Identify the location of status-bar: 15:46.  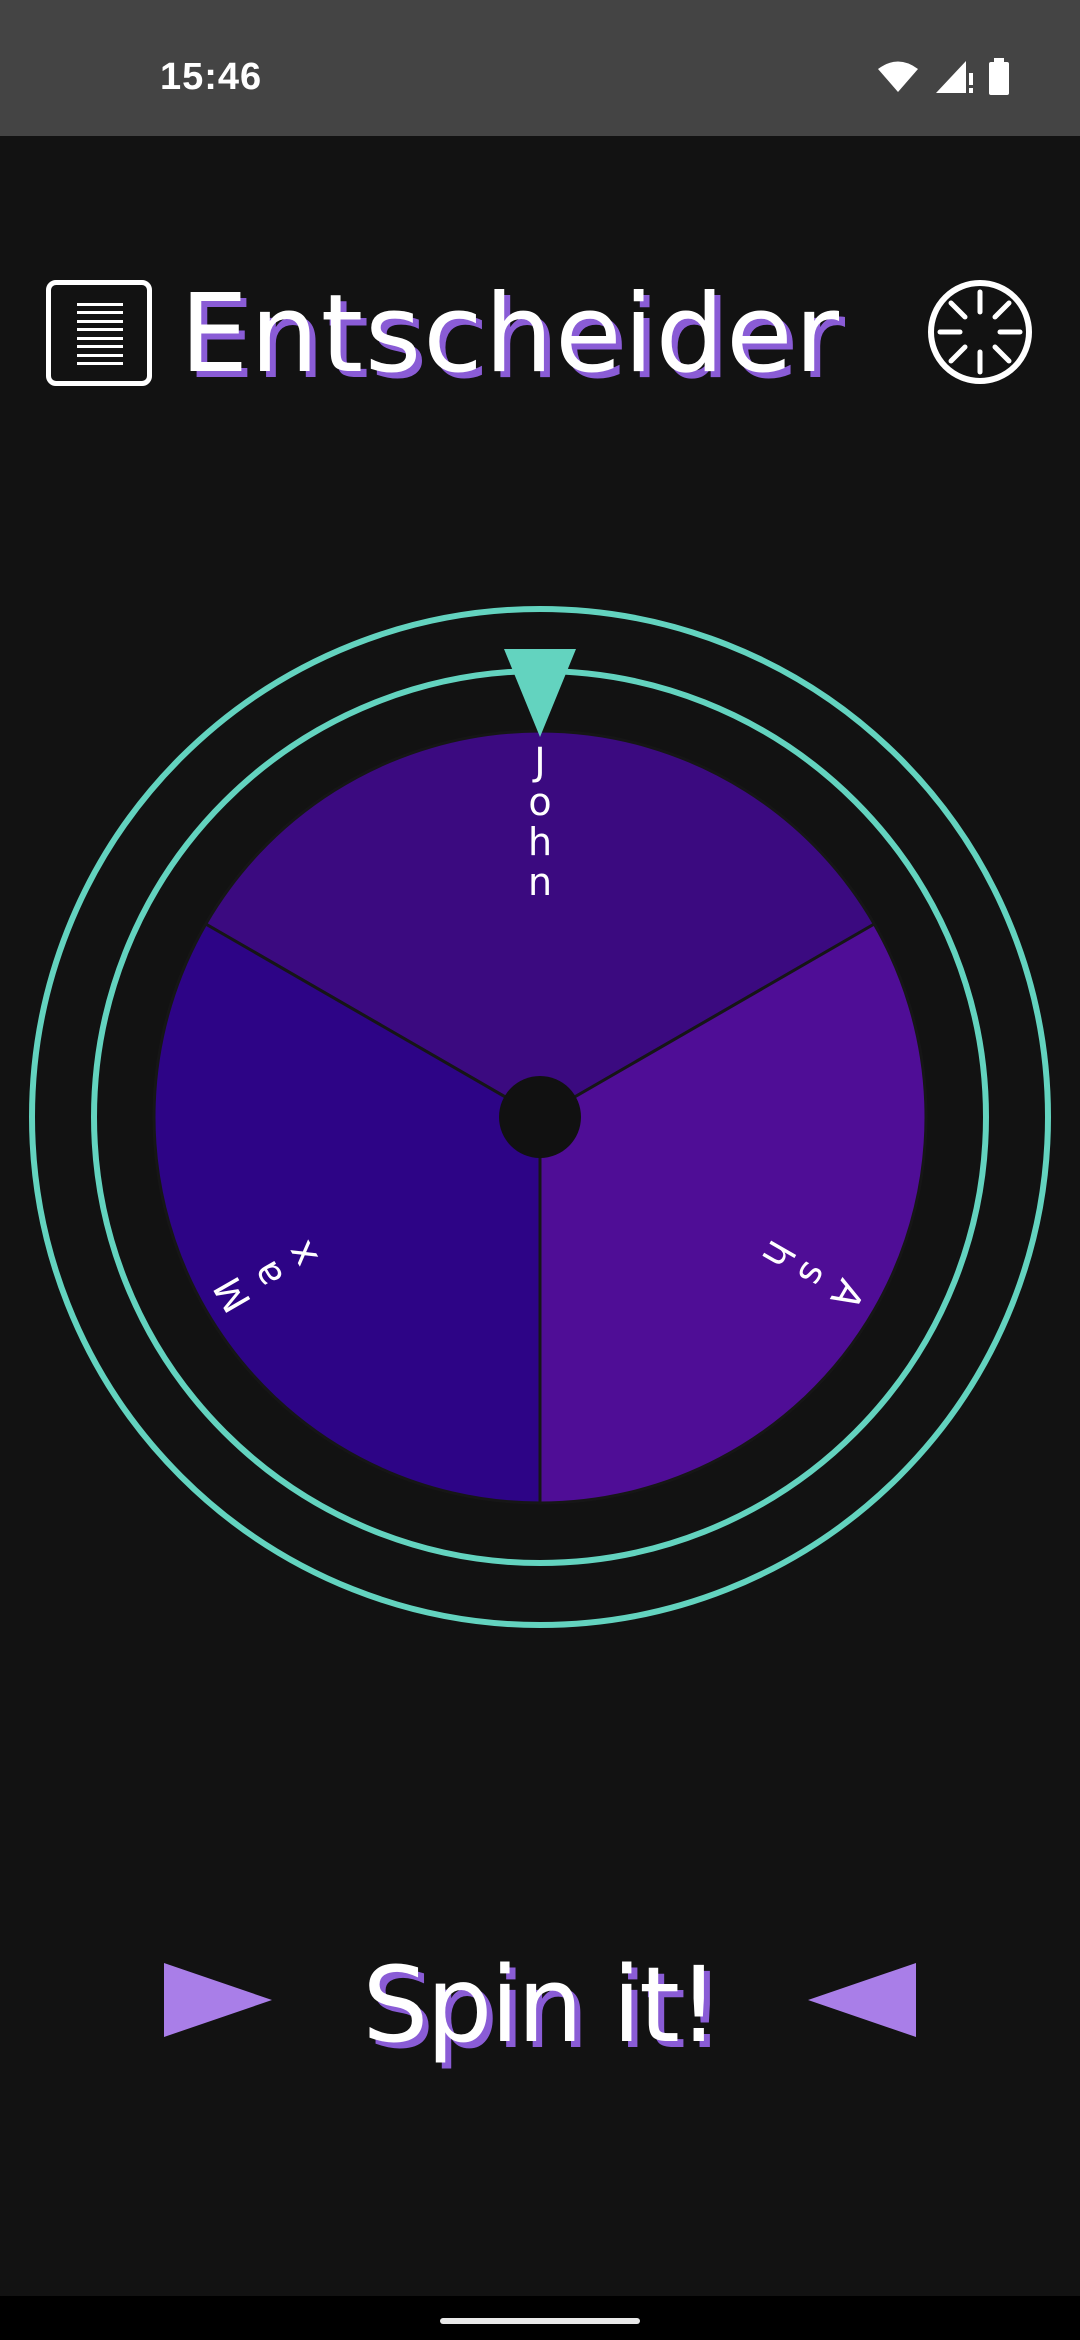
(540, 68).